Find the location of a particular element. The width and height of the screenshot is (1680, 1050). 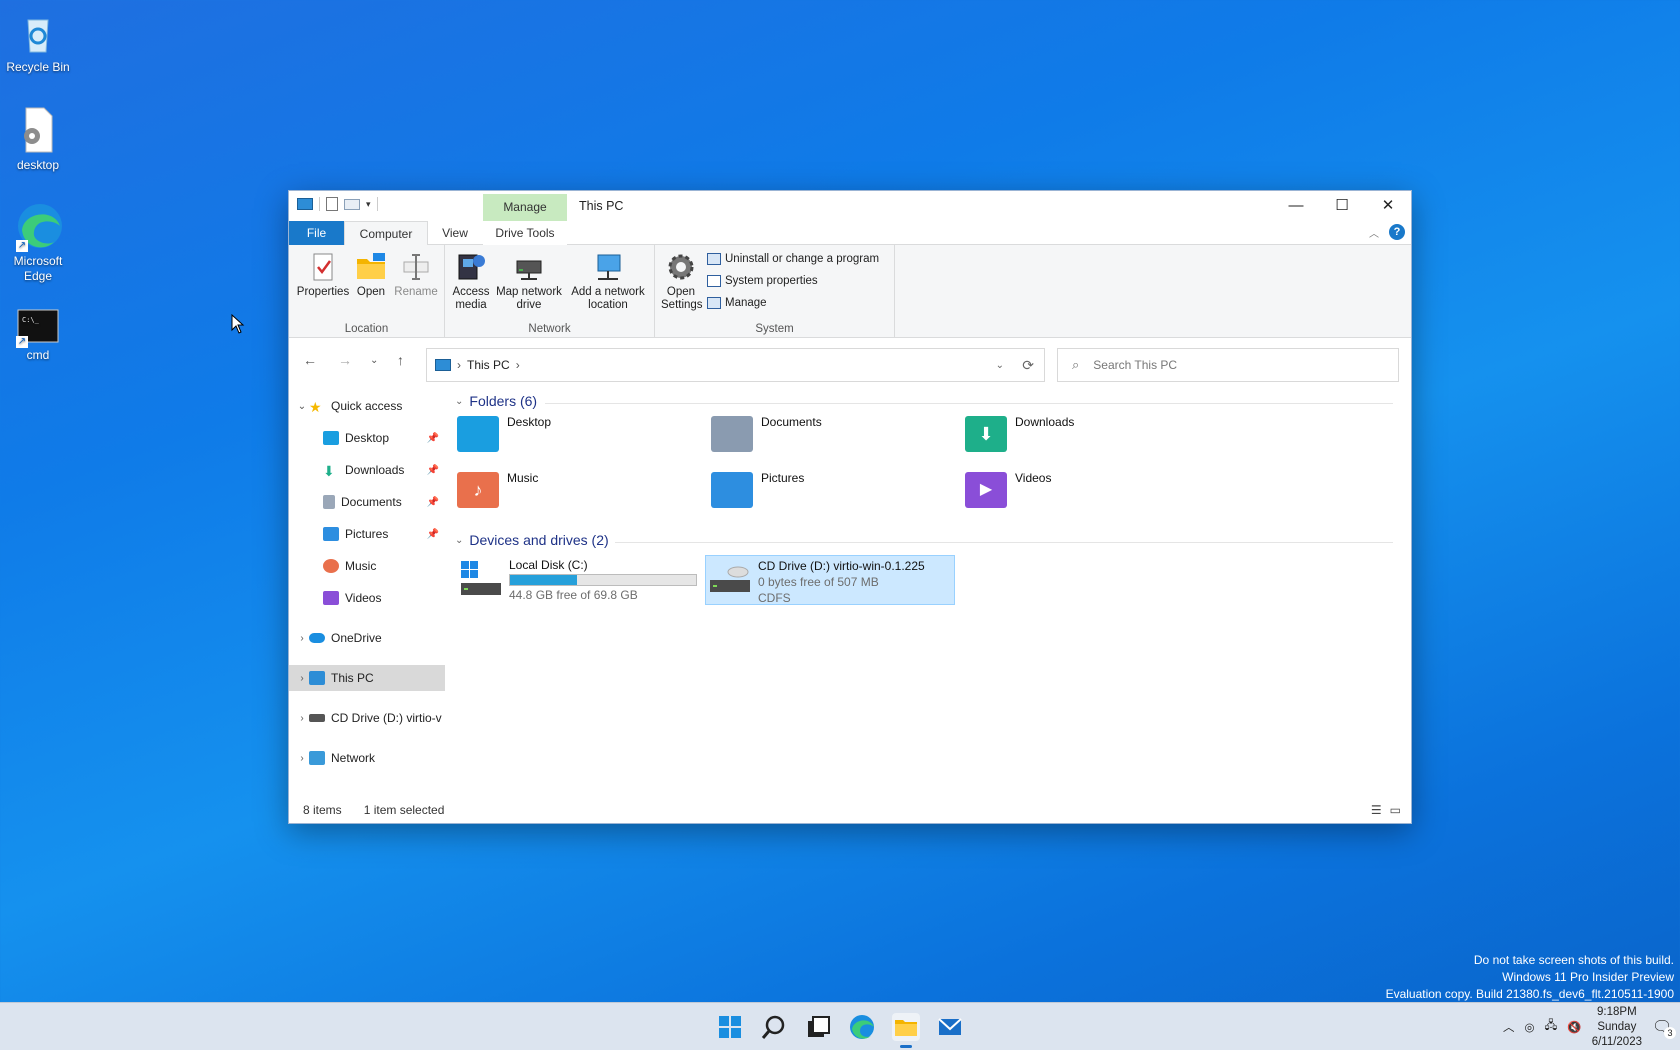

nav-item-videos: Videos is located at coordinates (367, 598).